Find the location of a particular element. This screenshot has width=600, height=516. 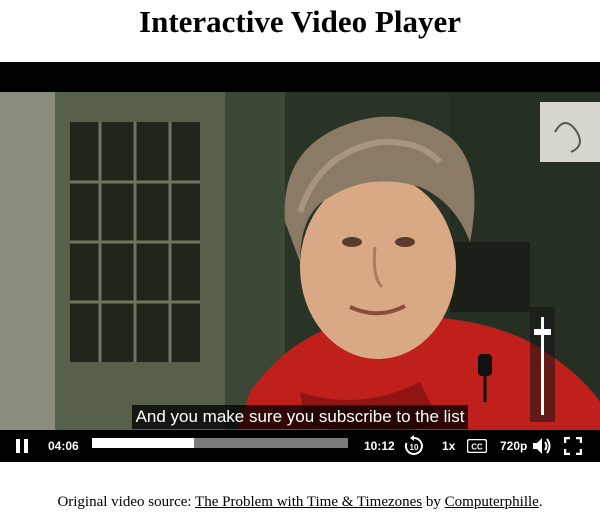

credit-prefix: Original video source: is located at coordinates (126, 502).